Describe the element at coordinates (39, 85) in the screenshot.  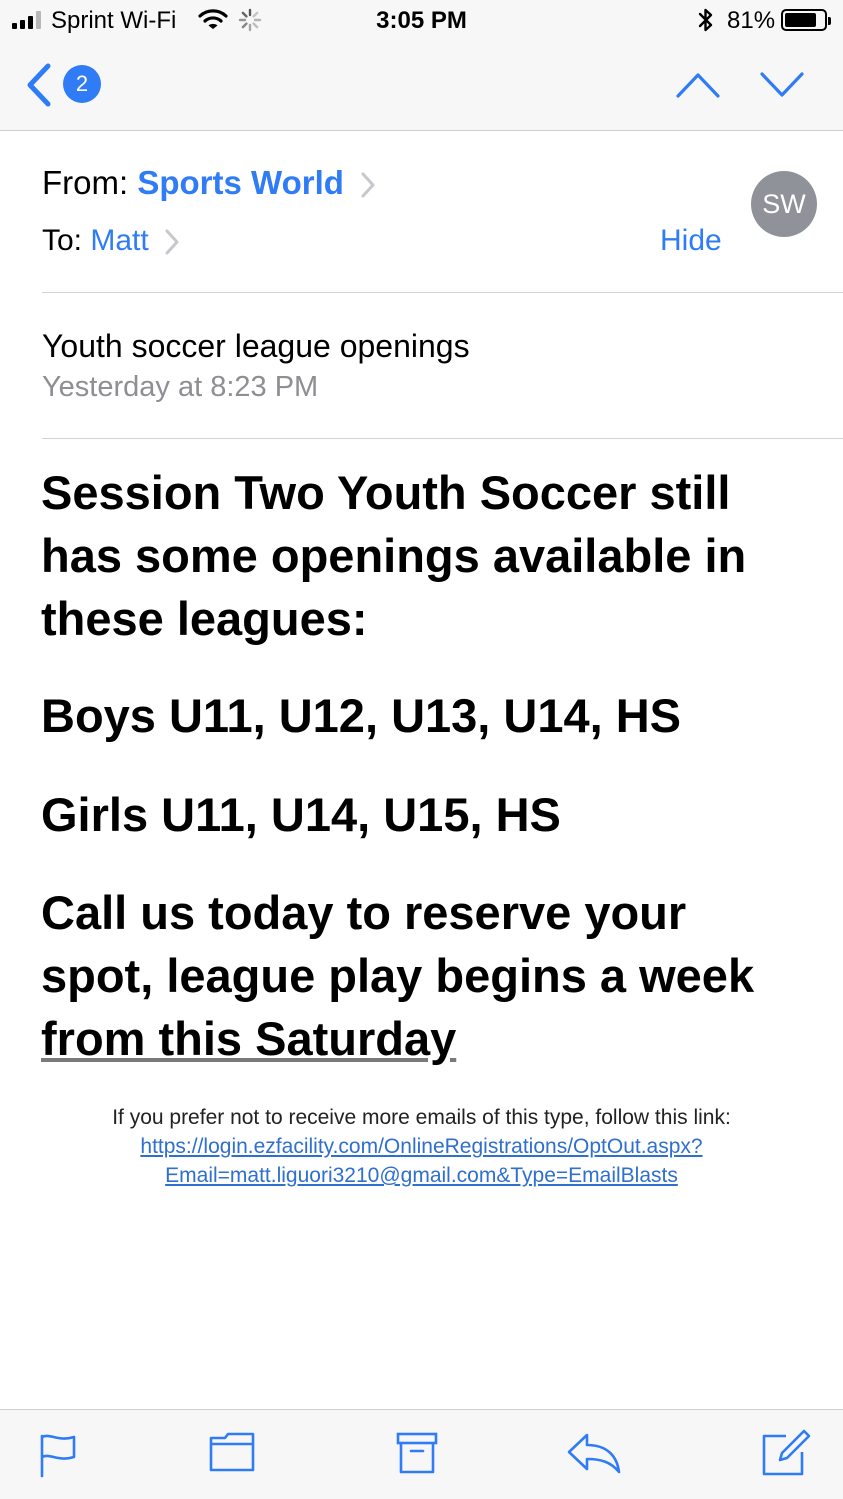
I see `back-chevron-icon` at that location.